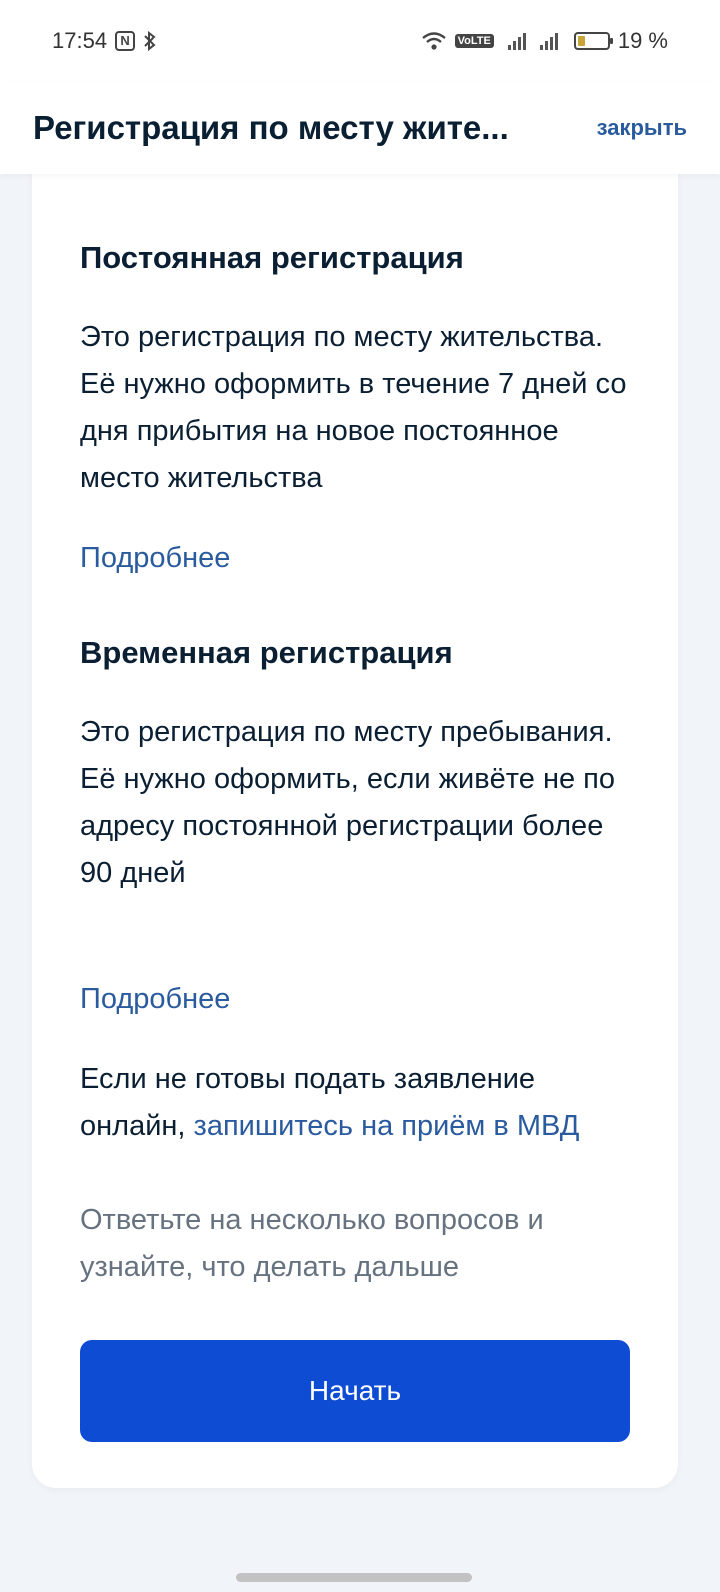 This screenshot has width=720, height=1592. I want to click on status-left: 17:54 N, so click(104, 41).